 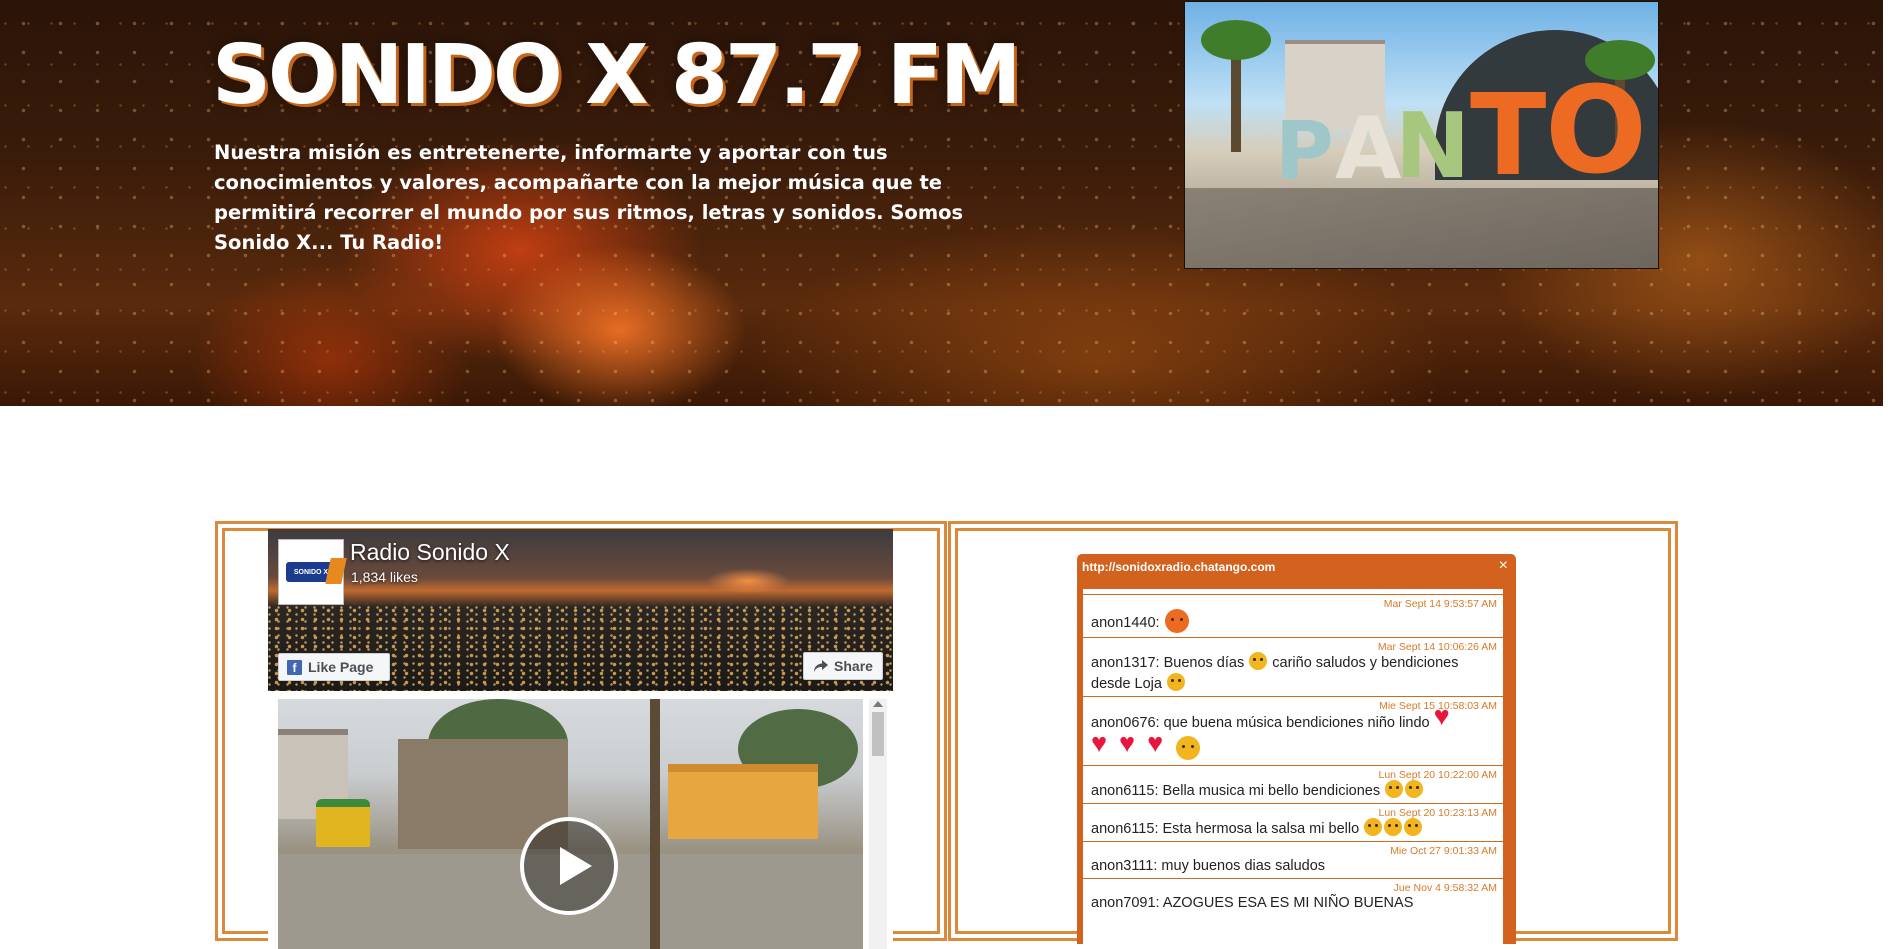 I want to click on facebook-like-count: 1,834 likes, so click(x=384, y=577).